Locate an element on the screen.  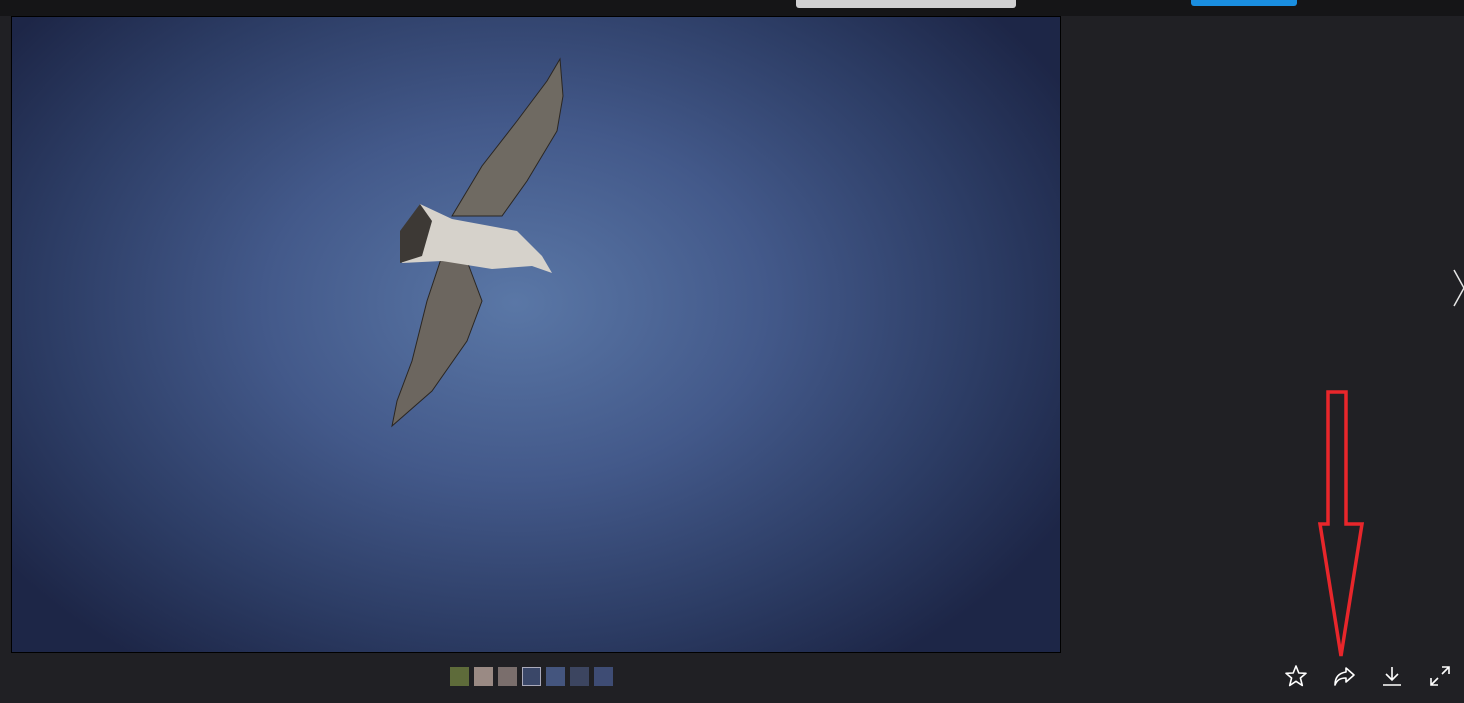
top-bar is located at coordinates (732, 8).